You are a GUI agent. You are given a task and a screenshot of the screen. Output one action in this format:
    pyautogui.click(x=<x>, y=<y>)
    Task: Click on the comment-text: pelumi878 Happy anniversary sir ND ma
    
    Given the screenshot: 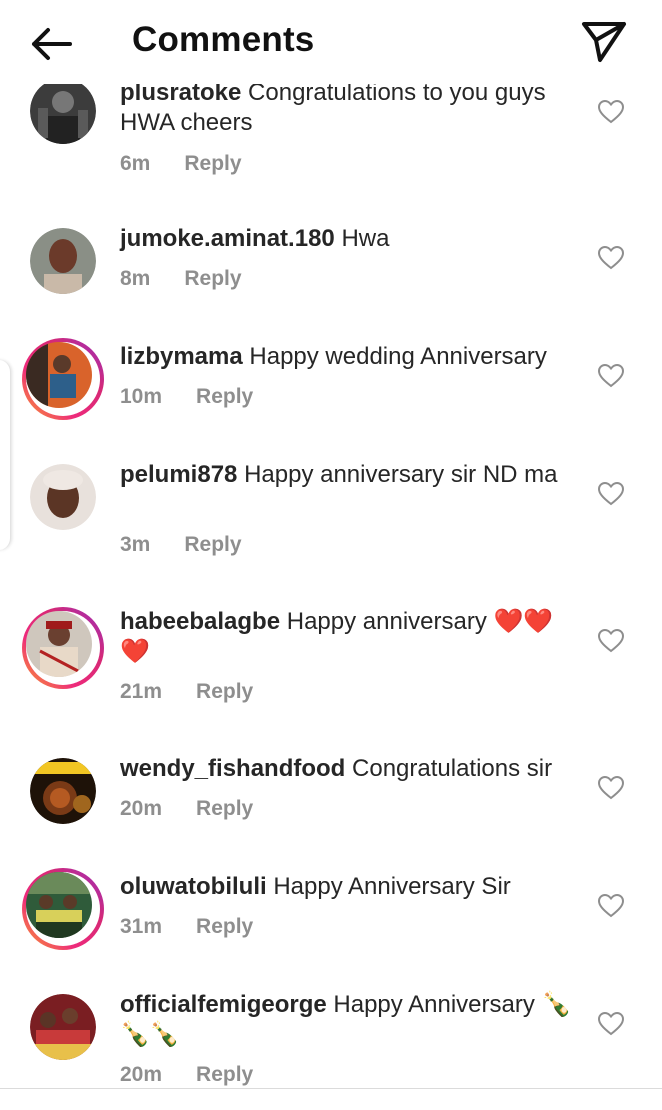 What is the action you would take?
    pyautogui.click(x=347, y=475)
    